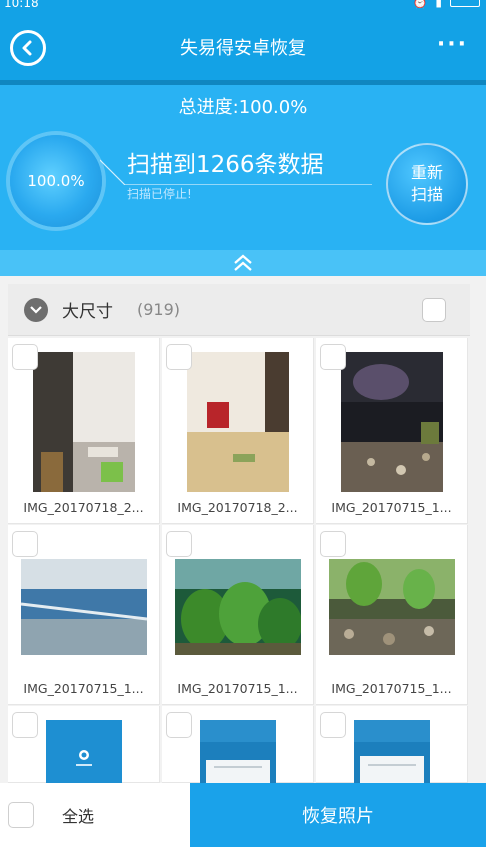 The height and width of the screenshot is (847, 486). Describe the element at coordinates (427, 184) in the screenshot. I see `rescan-button: 重新 扫描` at that location.